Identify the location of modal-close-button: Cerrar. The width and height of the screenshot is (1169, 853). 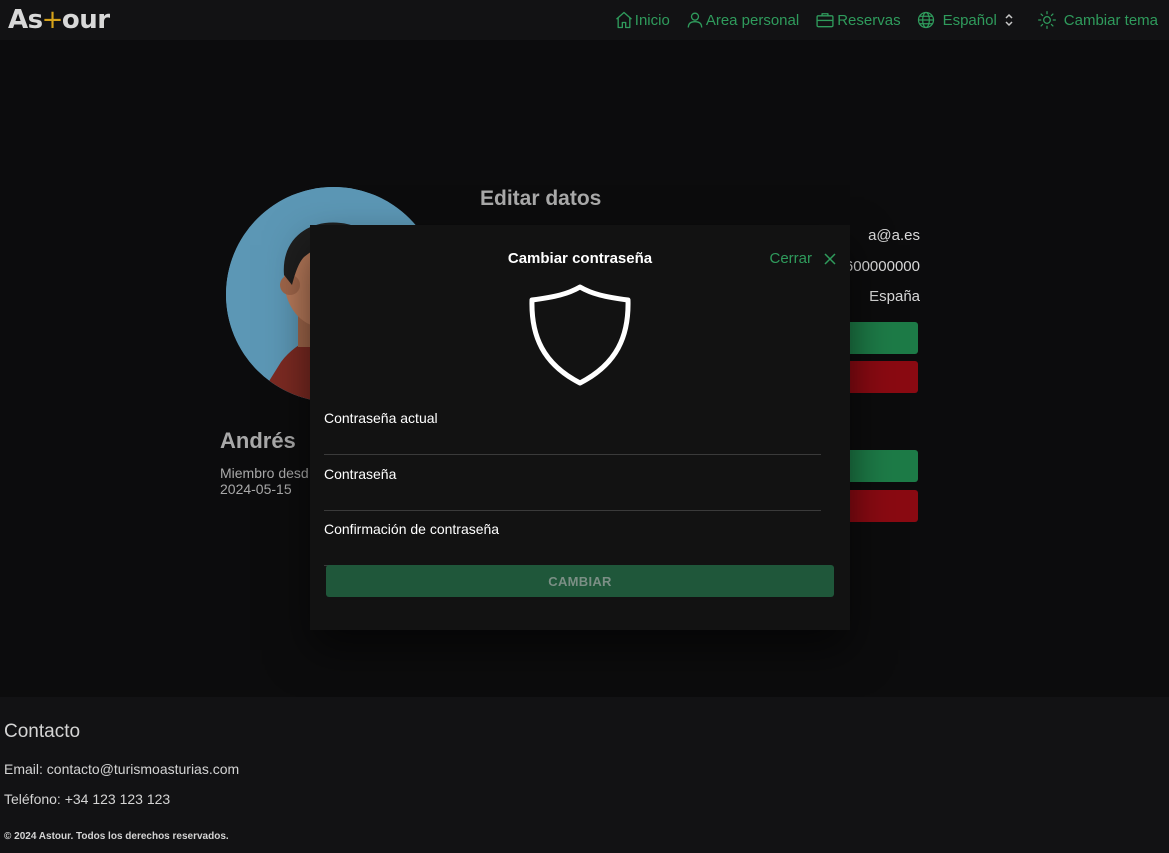
(802, 258).